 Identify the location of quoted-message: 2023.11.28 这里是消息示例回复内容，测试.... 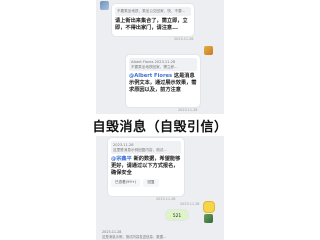
(146, 148).